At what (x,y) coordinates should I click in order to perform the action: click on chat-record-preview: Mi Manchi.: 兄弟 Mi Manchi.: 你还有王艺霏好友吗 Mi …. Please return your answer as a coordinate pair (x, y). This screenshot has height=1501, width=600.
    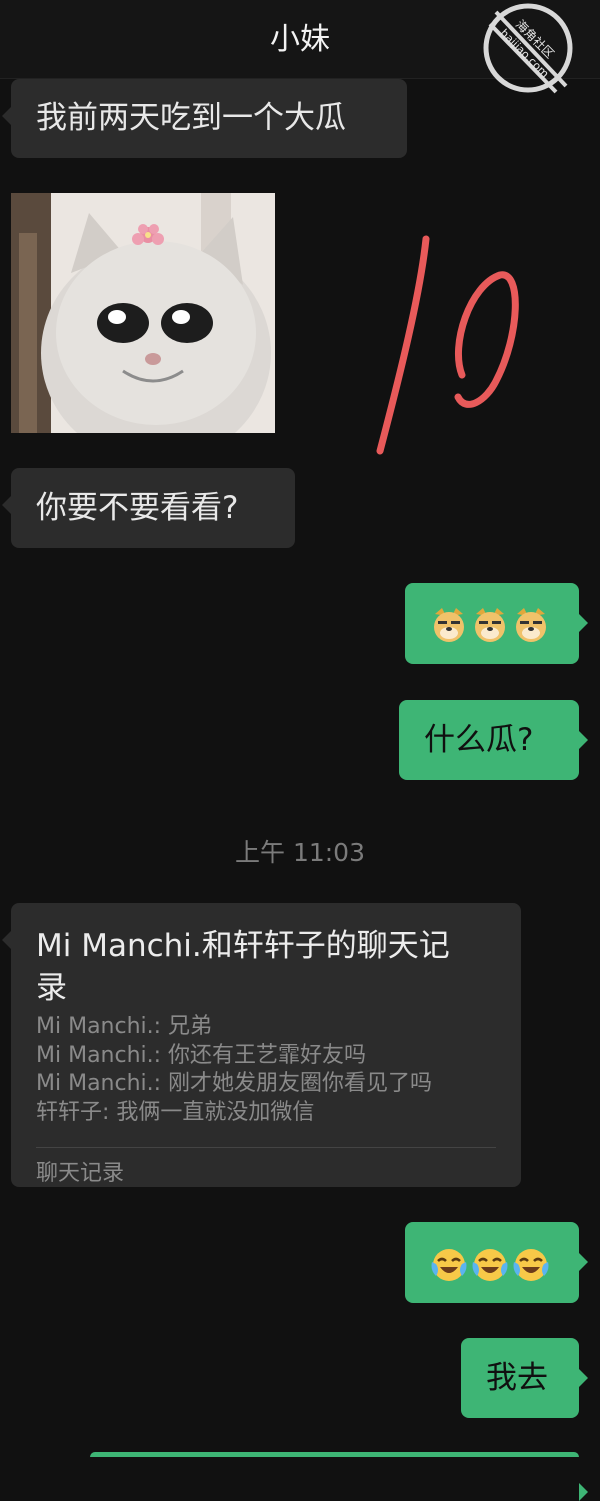
    Looking at the image, I should click on (234, 1070).